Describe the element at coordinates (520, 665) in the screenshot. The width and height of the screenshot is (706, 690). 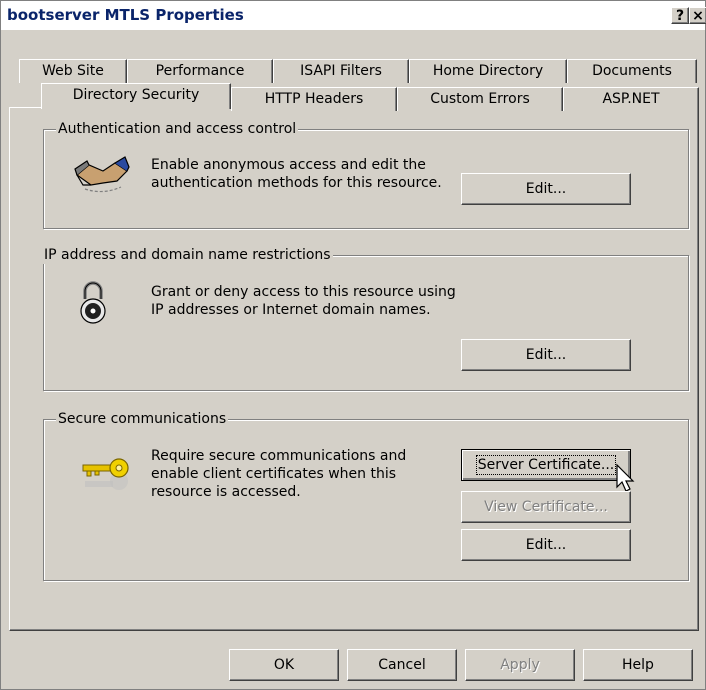
I see `apply-button: Apply` at that location.